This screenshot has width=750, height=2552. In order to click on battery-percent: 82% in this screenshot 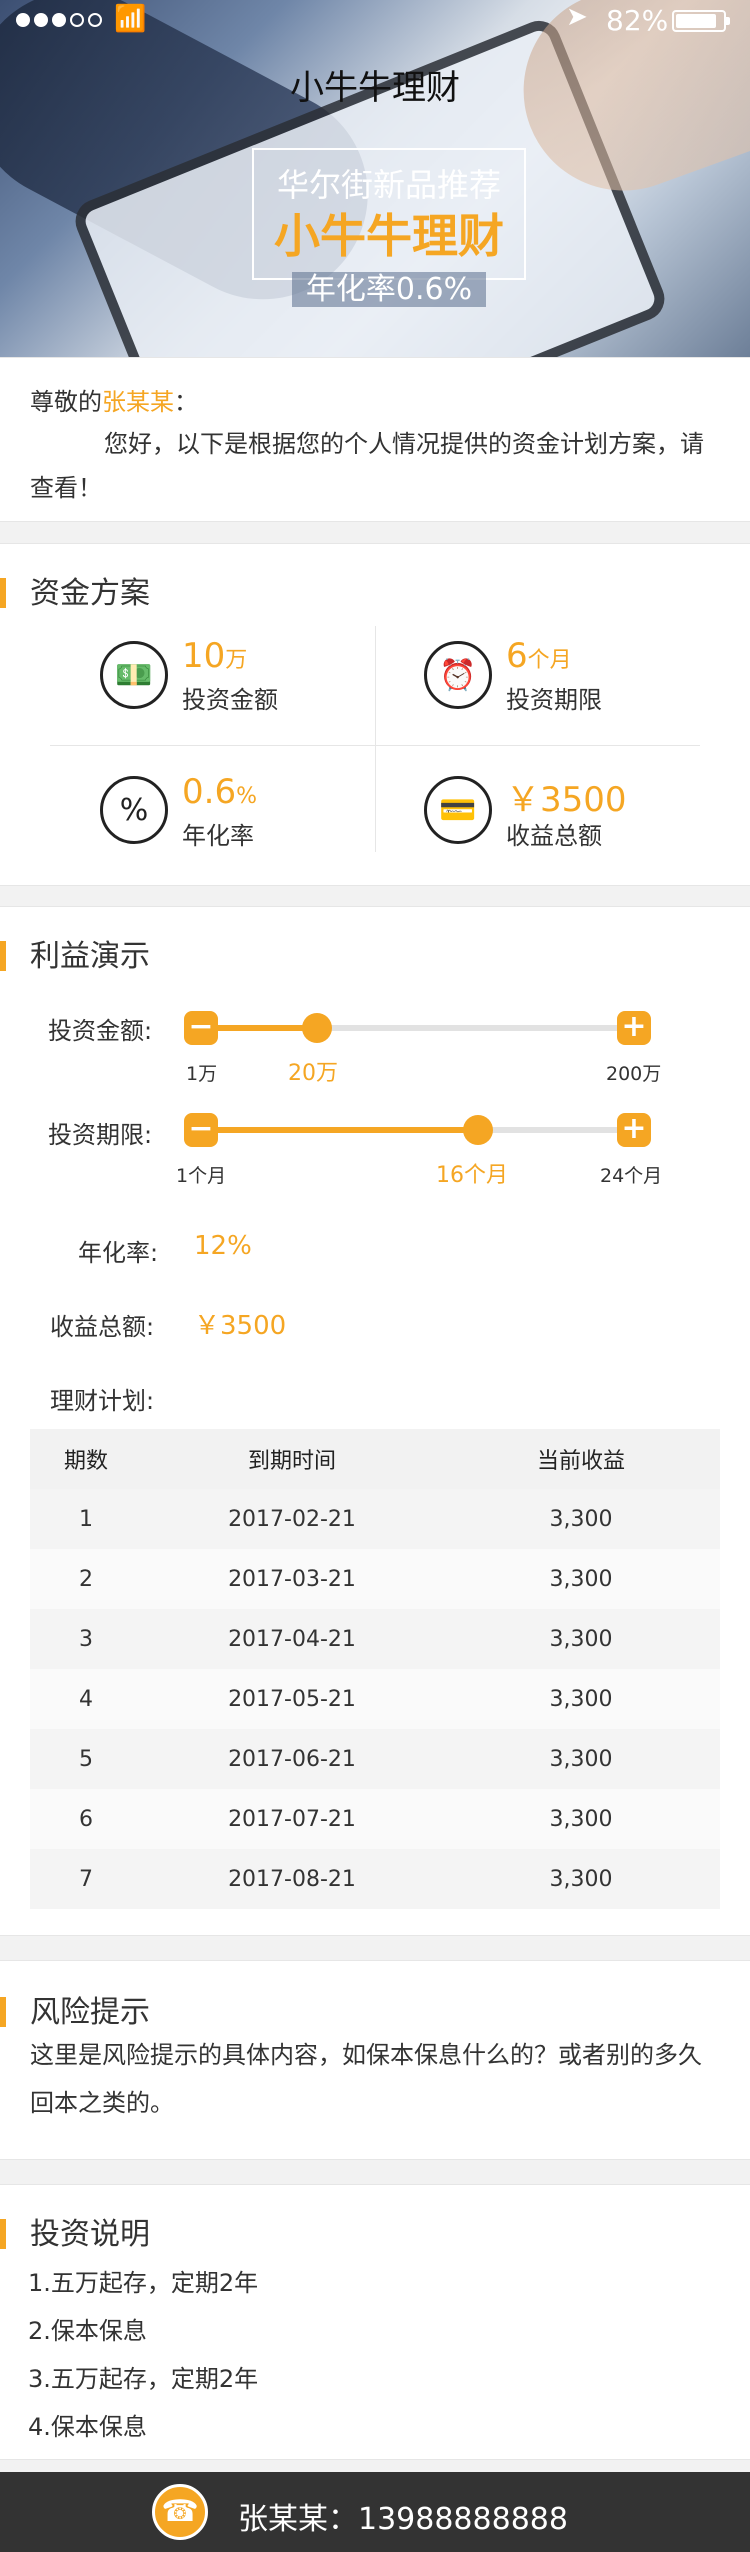, I will do `click(637, 20)`.